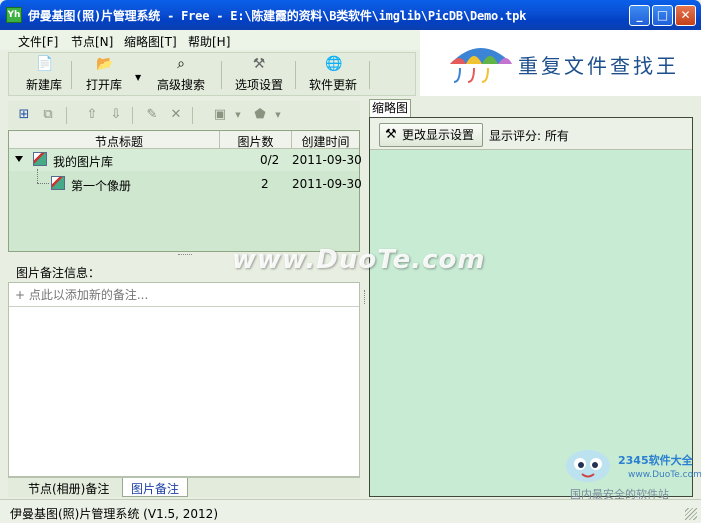 Image resolution: width=701 pixels, height=523 pixels. I want to click on software-update-button: 🌐 软件更新, so click(333, 75).